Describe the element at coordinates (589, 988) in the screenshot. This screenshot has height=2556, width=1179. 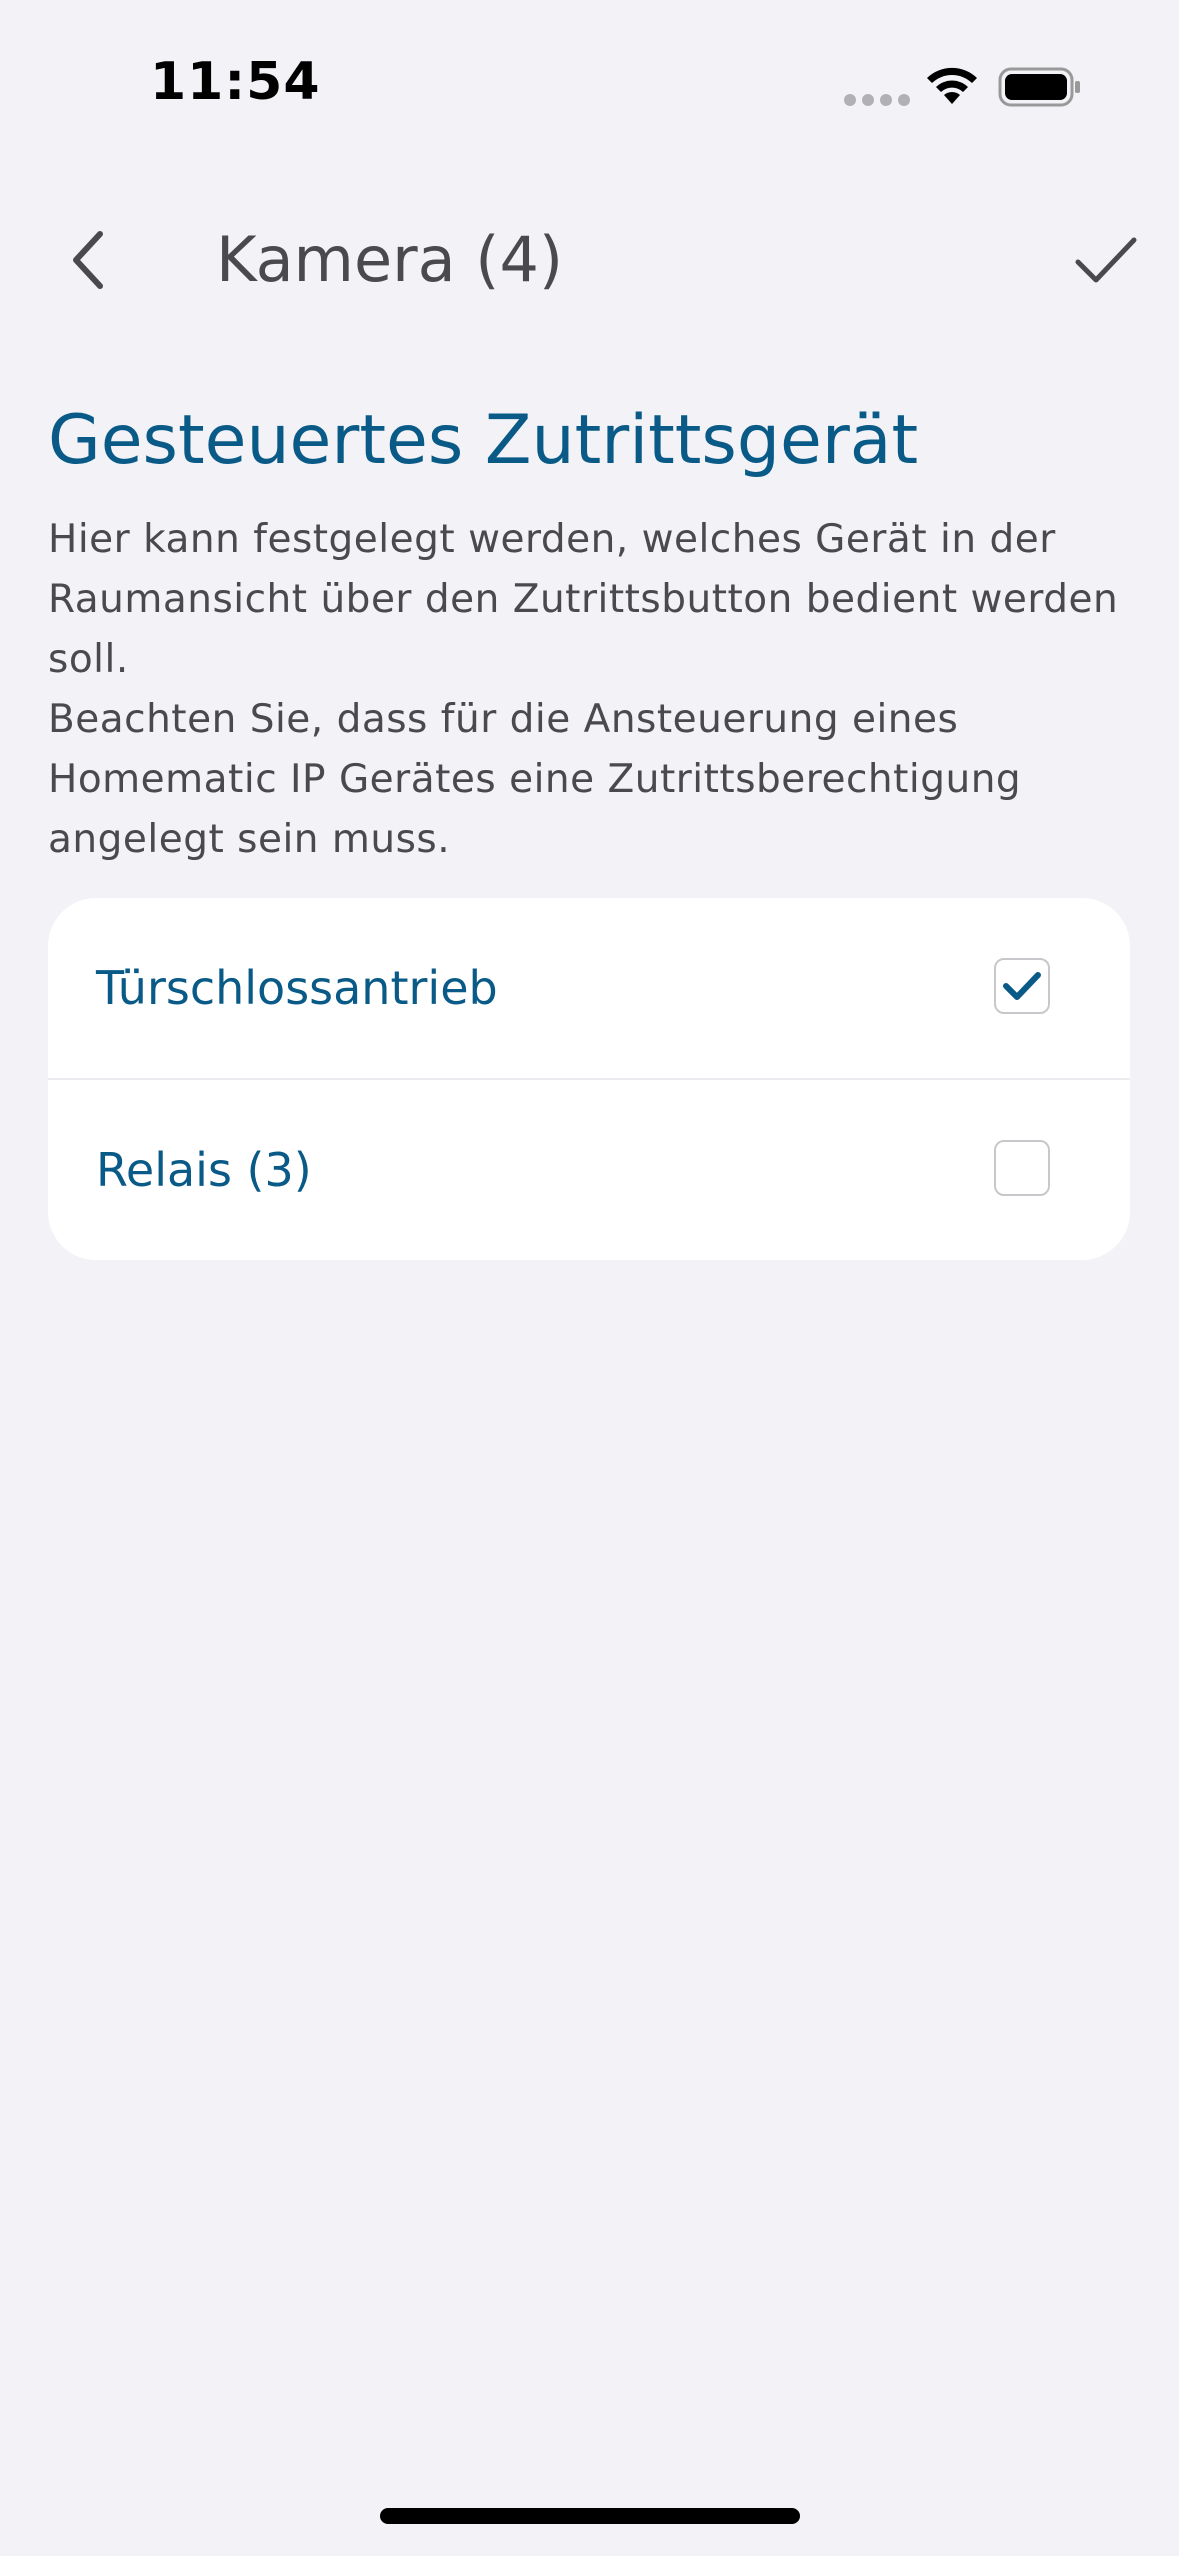
I see `option-row-tuerschlossantrieb: Türschlossantrieb` at that location.